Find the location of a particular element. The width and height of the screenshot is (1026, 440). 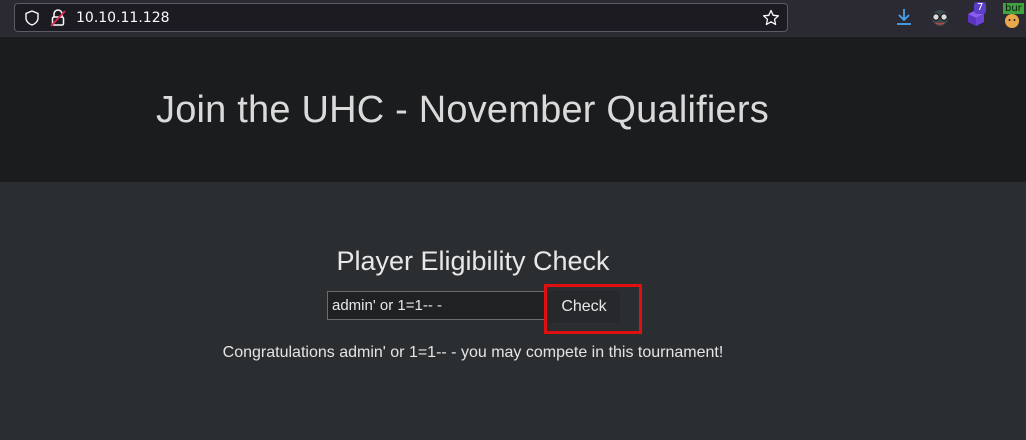

shield-icon is located at coordinates (32, 18).